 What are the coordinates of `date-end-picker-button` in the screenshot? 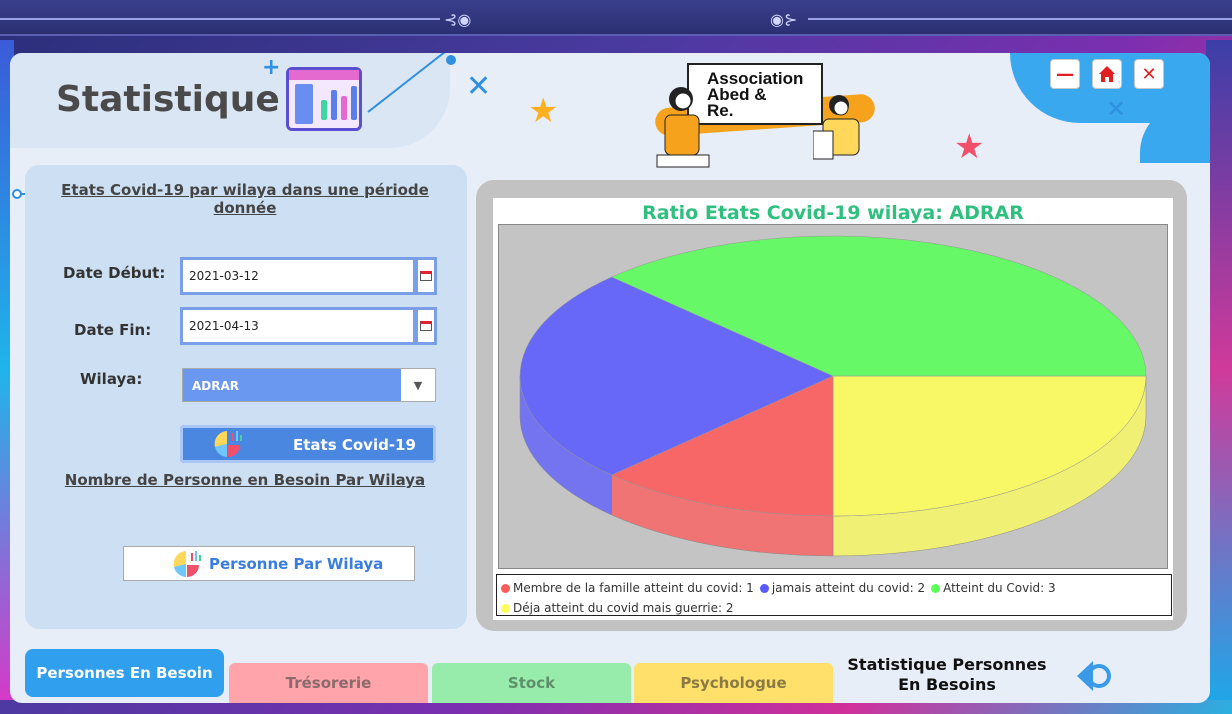 It's located at (426, 326).